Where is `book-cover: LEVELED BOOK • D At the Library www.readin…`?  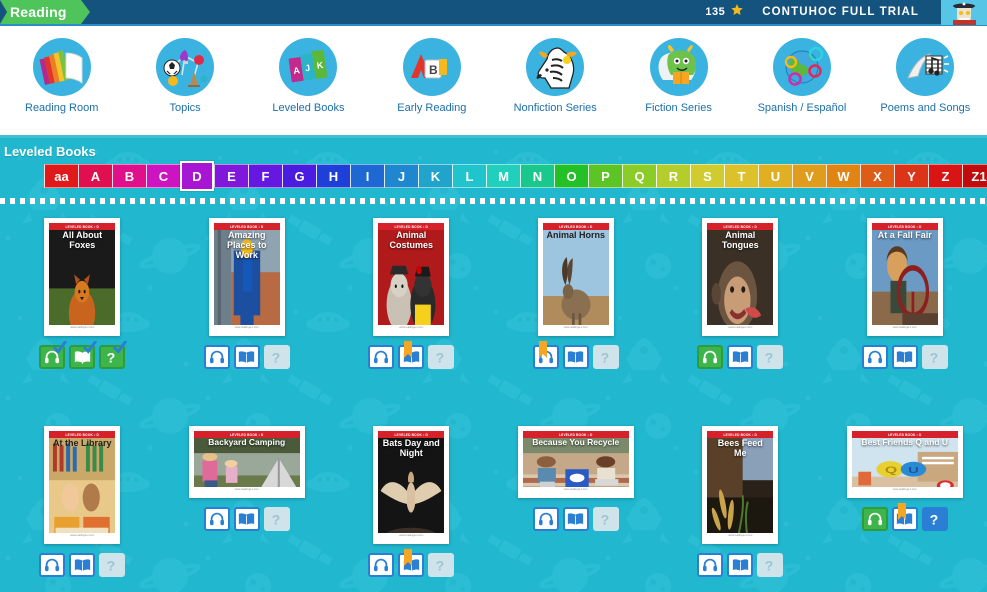
book-cover: LEVELED BOOK • D At the Library www.readin… is located at coordinates (82, 485).